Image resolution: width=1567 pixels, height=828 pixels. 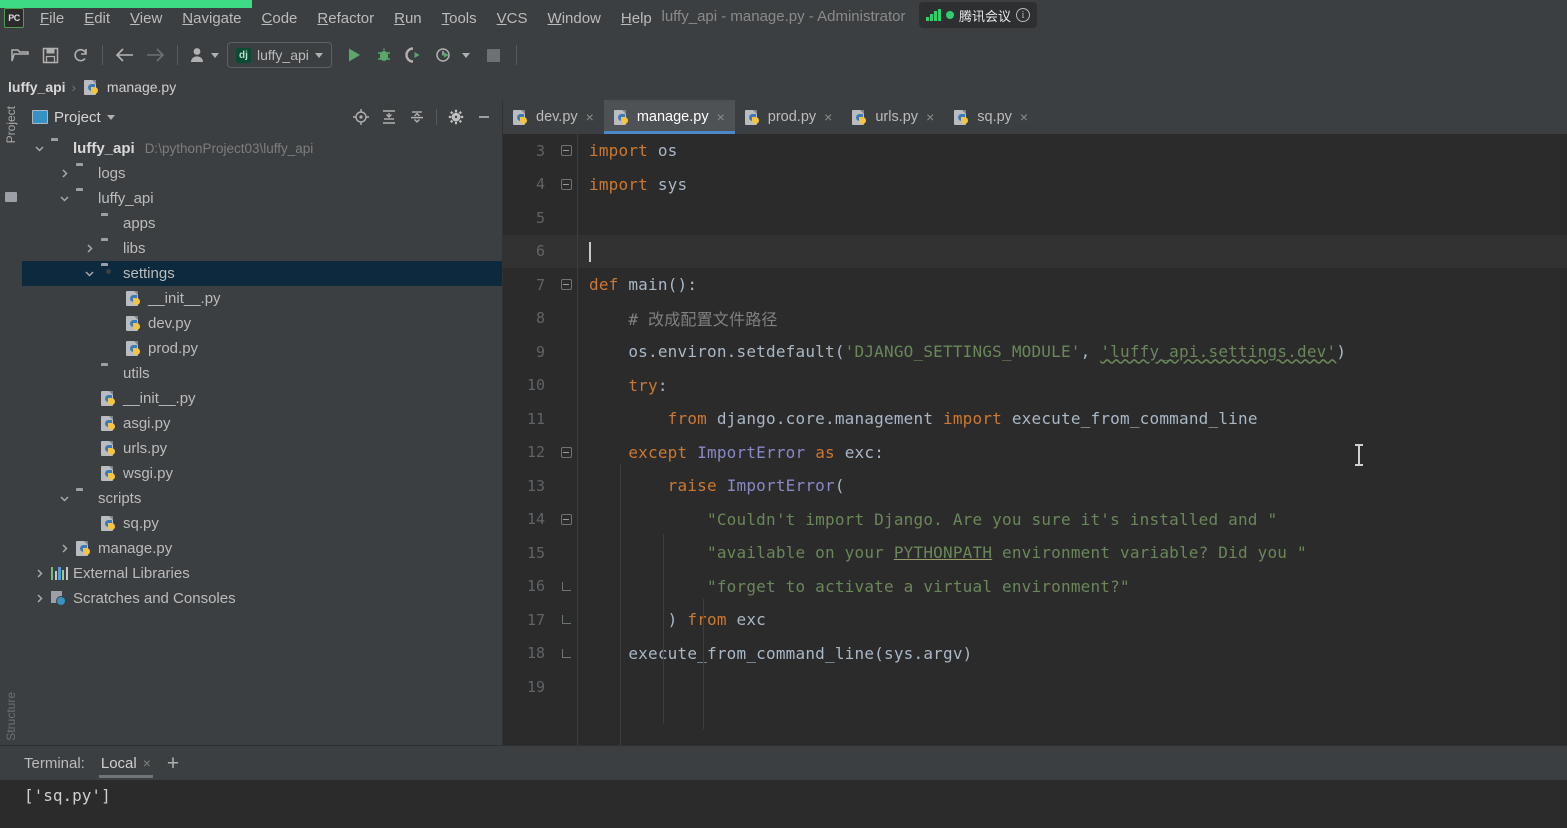 What do you see at coordinates (1035, 486) in the screenshot?
I see `code-line-13: 13 raise ImportError(` at bounding box center [1035, 486].